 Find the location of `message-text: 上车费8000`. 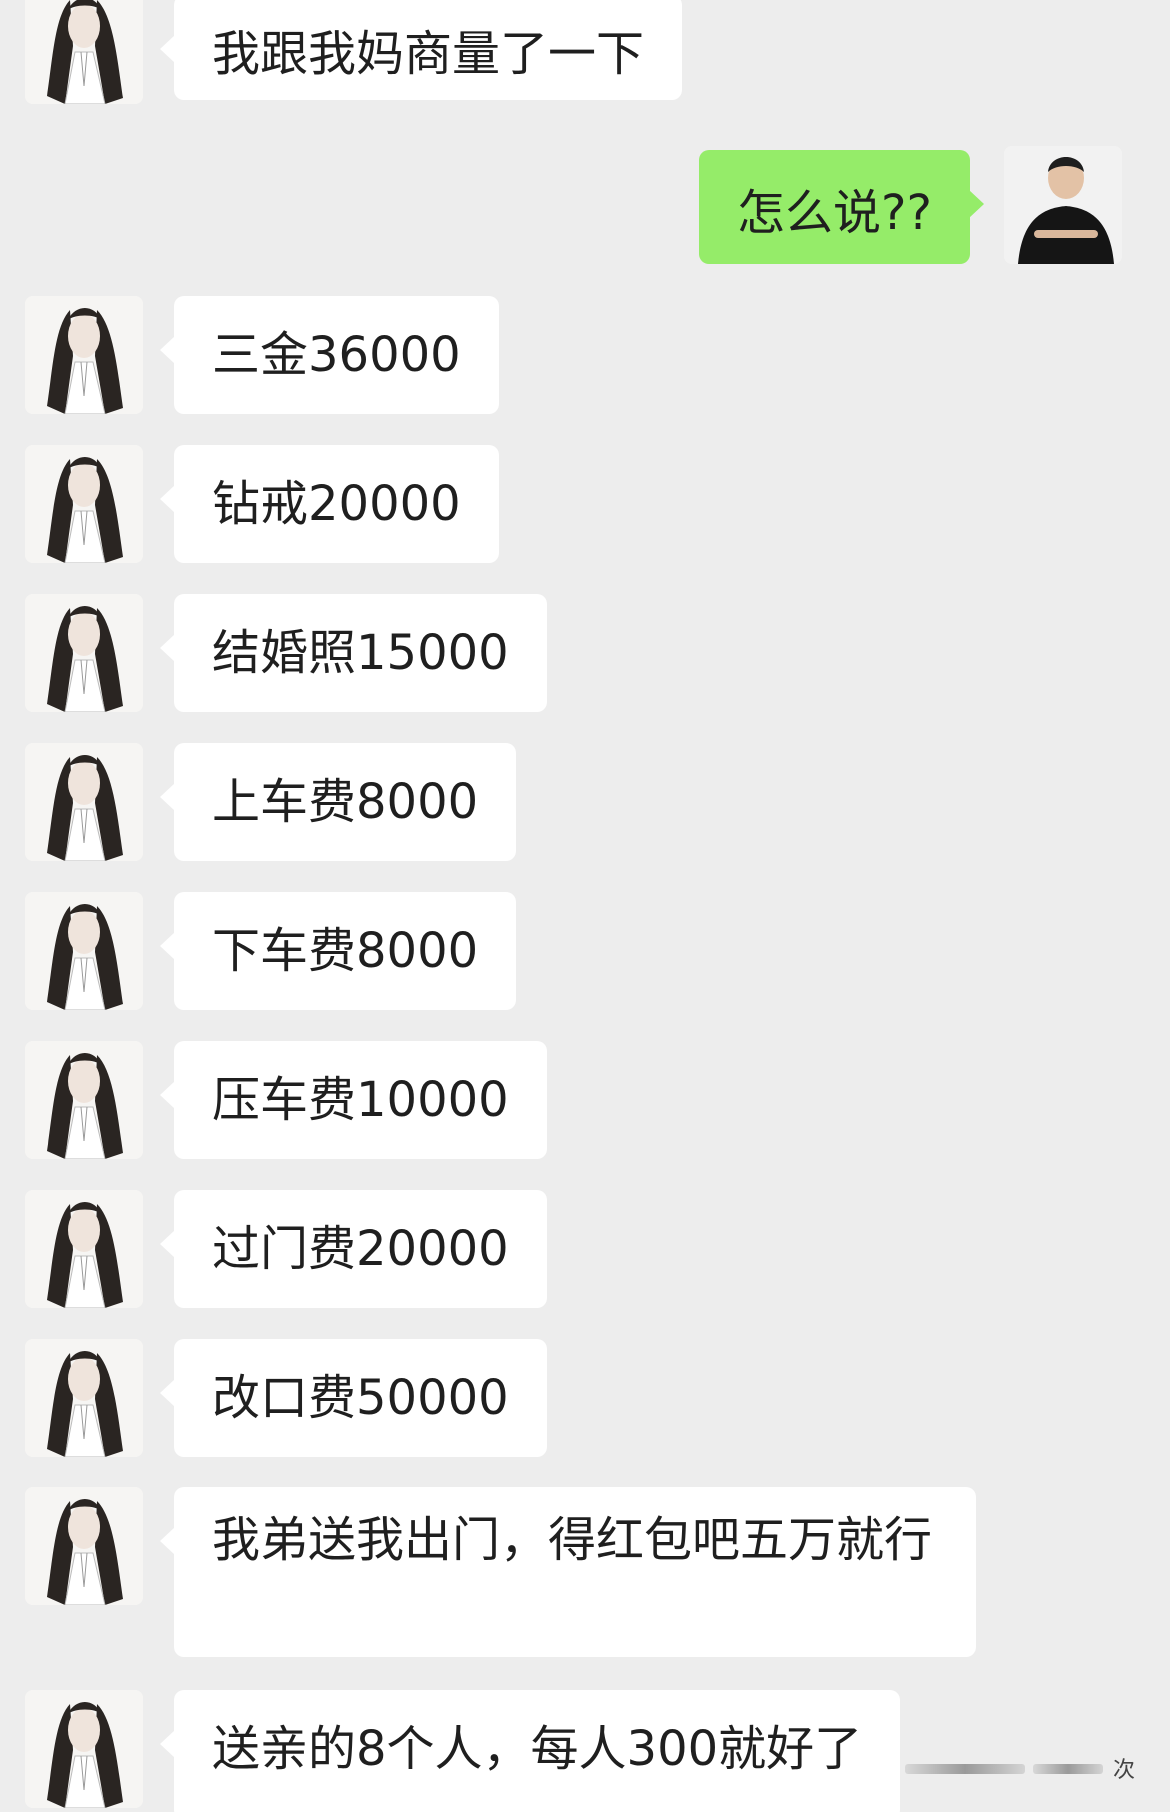

message-text: 上车费8000 is located at coordinates (345, 802).